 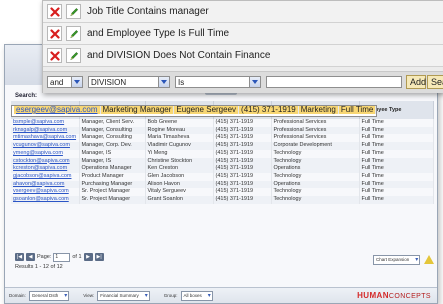 I want to click on cell-name: Grant Soanlon, so click(x=179, y=200).